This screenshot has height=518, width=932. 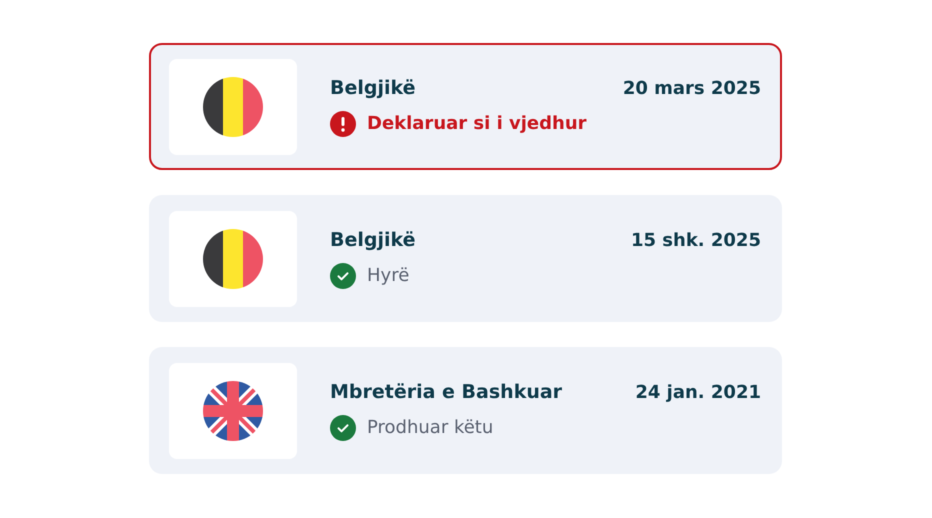 I want to click on status-text: Deklaruar si i vjedhur, so click(x=477, y=123).